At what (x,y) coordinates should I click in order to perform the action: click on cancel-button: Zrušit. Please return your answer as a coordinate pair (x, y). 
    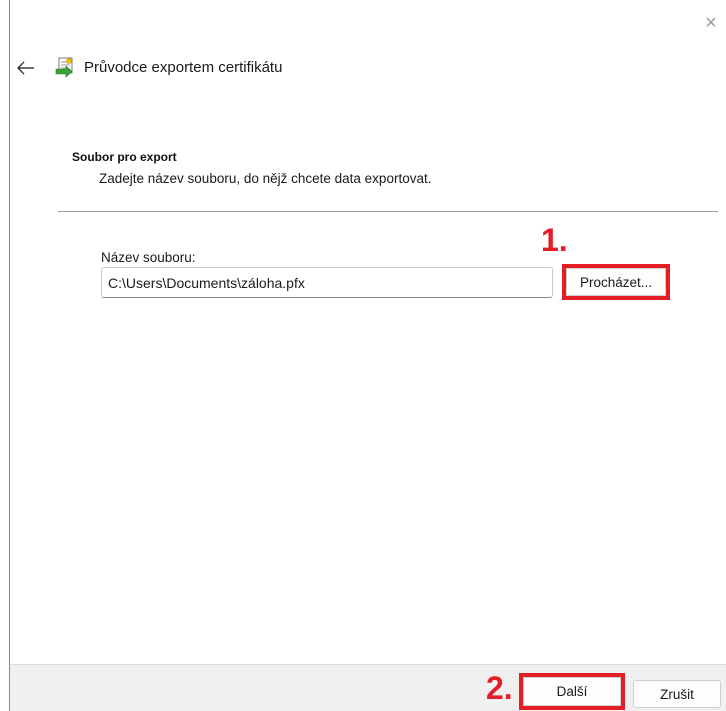
    Looking at the image, I should click on (677, 694).